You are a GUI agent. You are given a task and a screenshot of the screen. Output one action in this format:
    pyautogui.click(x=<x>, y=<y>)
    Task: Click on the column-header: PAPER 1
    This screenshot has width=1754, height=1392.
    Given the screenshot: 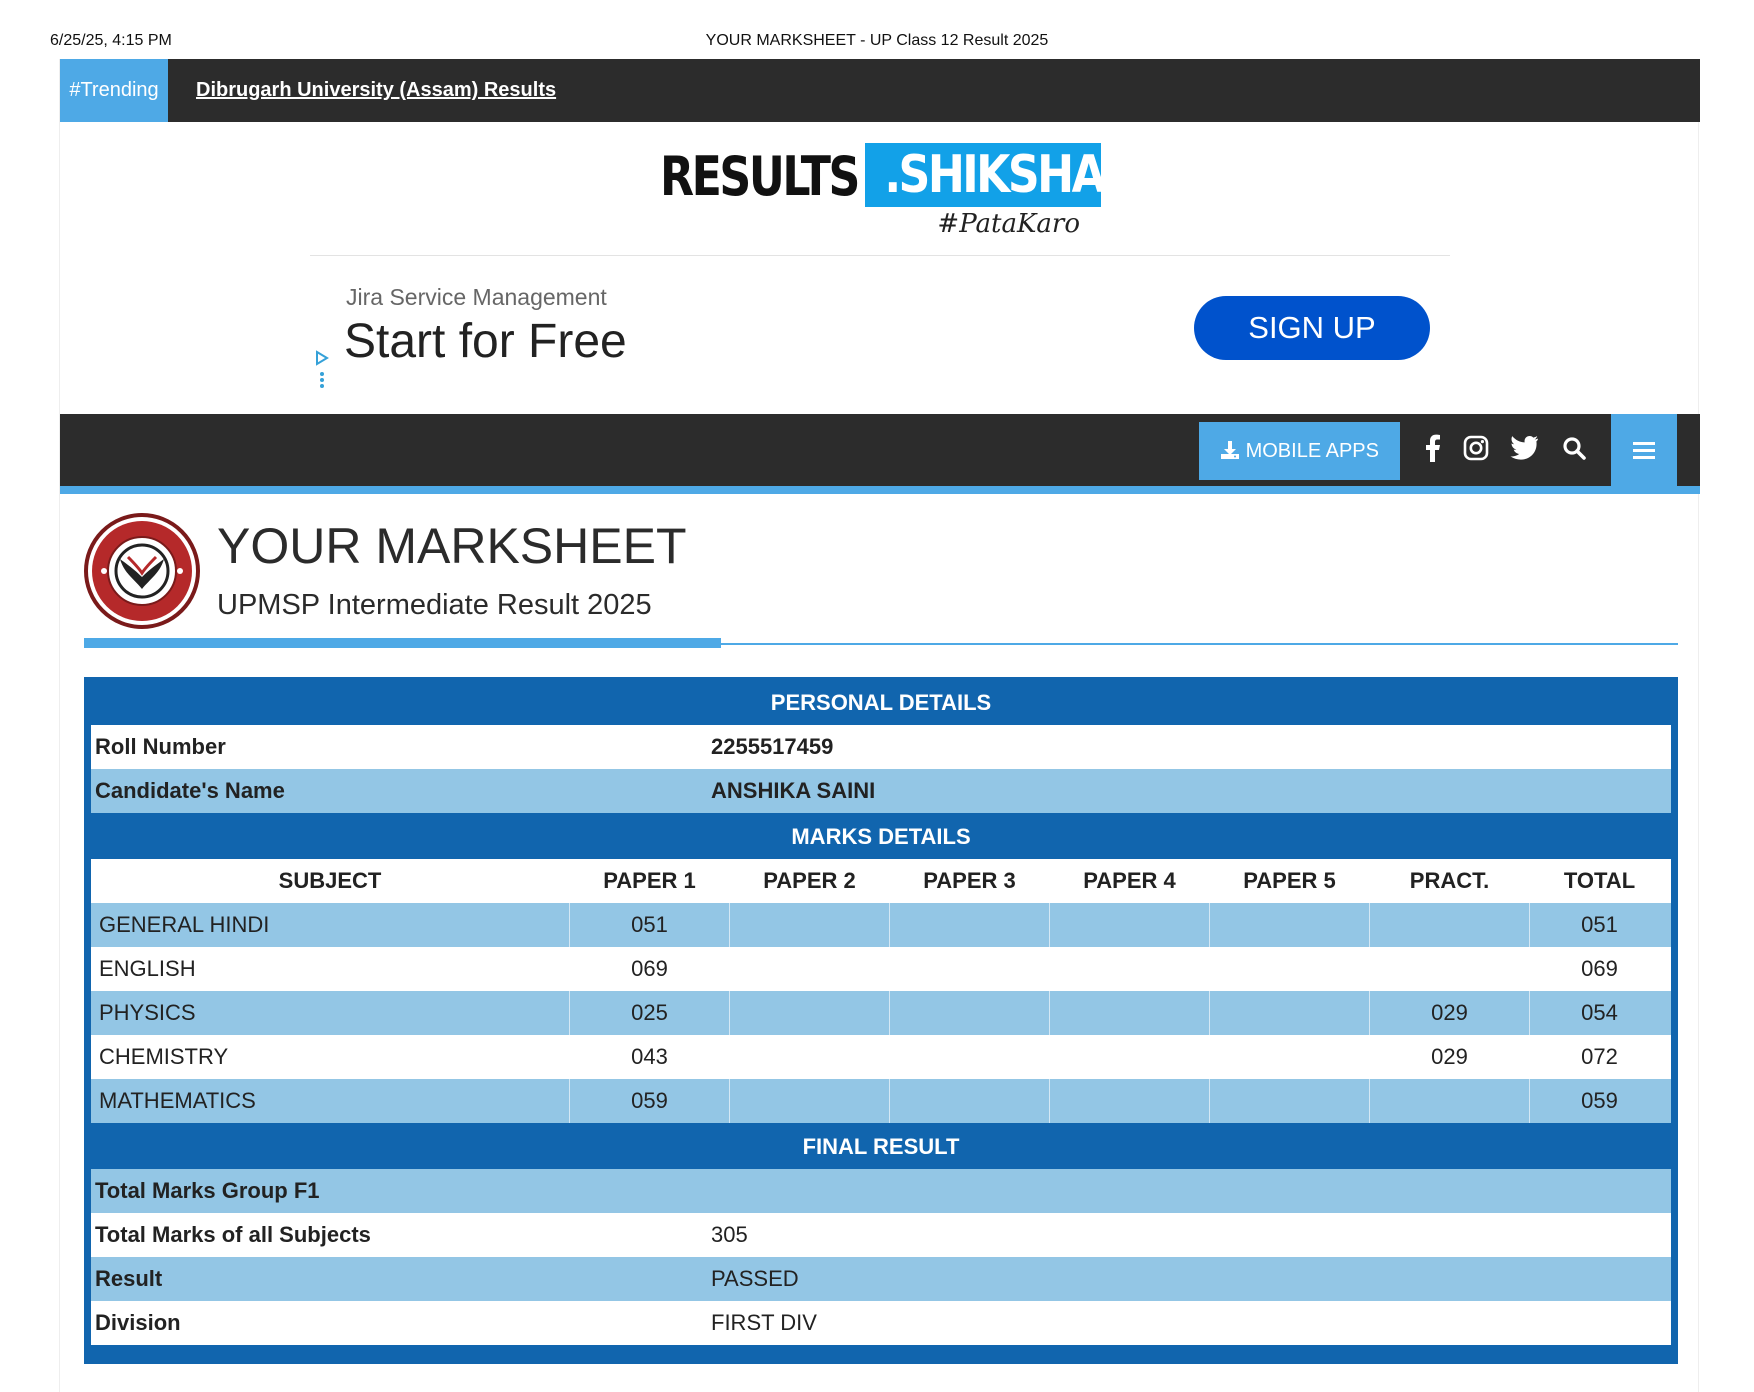 What is the action you would take?
    pyautogui.click(x=649, y=881)
    